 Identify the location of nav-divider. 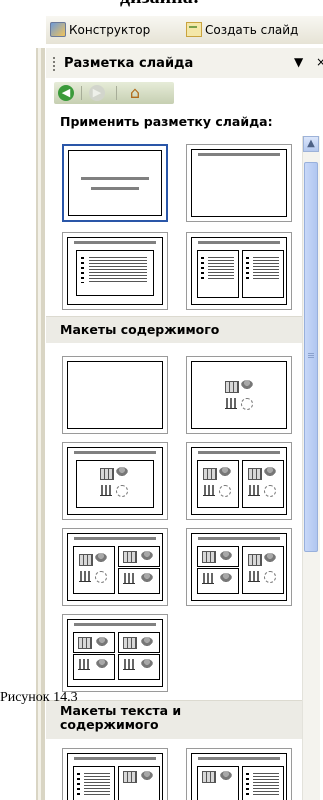
(116, 93).